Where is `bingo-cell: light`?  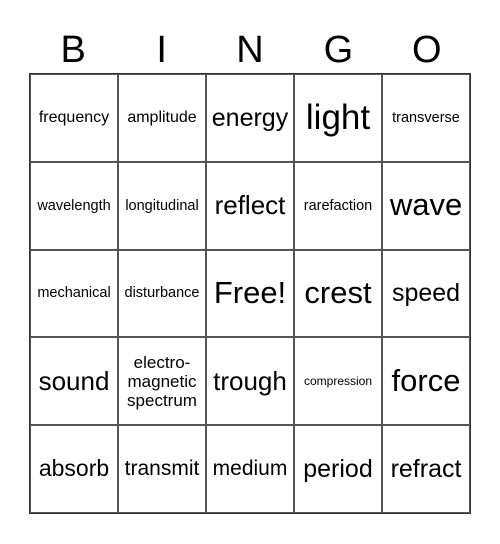
bingo-cell: light is located at coordinates (338, 118).